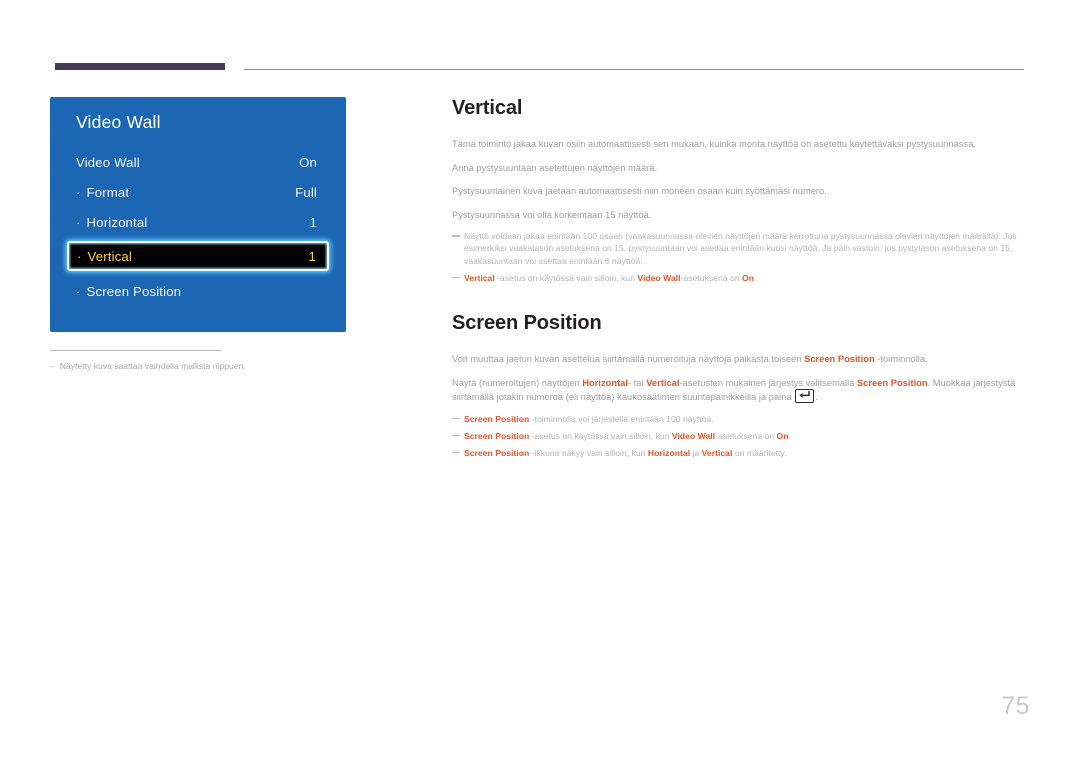  Describe the element at coordinates (487, 108) in the screenshot. I see `section-title-vertical: Vertical` at that location.